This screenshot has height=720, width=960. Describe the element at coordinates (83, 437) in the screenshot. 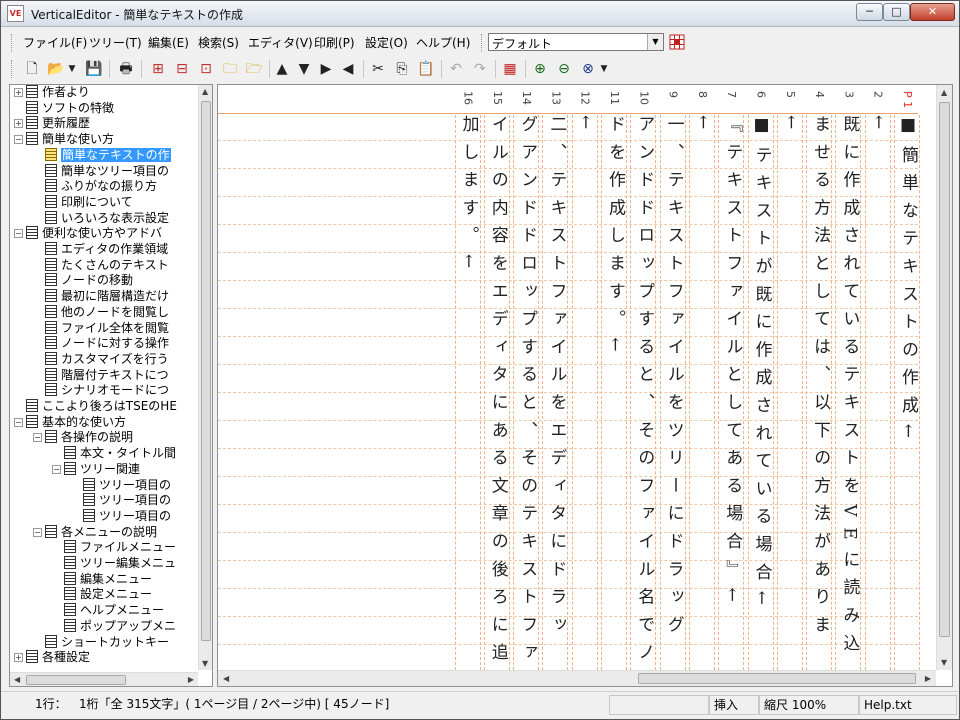

I see `tree-node: − 各操作の説明` at that location.